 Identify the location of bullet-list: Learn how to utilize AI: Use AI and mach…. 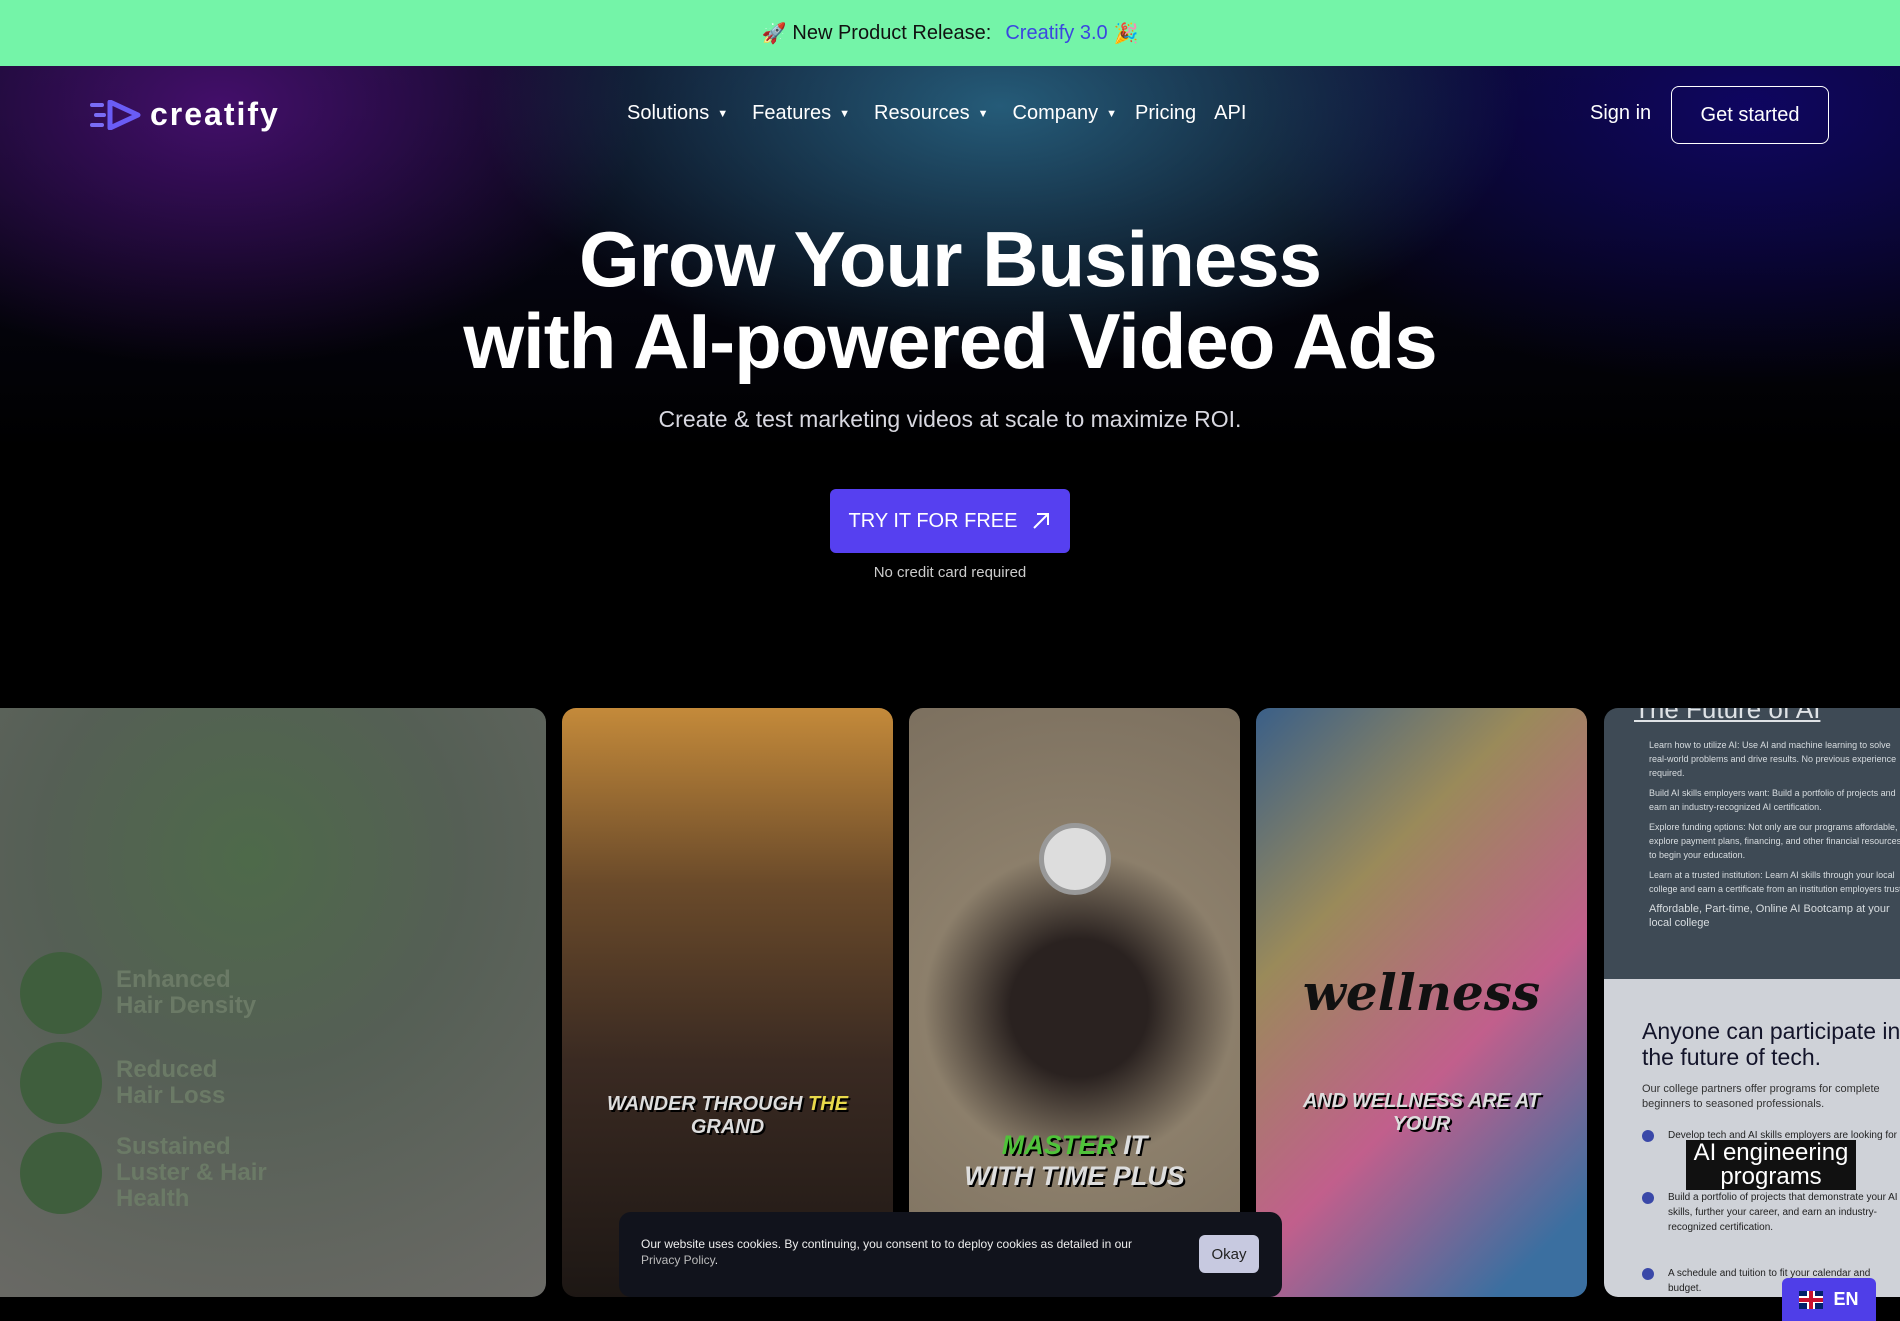
(1774, 837).